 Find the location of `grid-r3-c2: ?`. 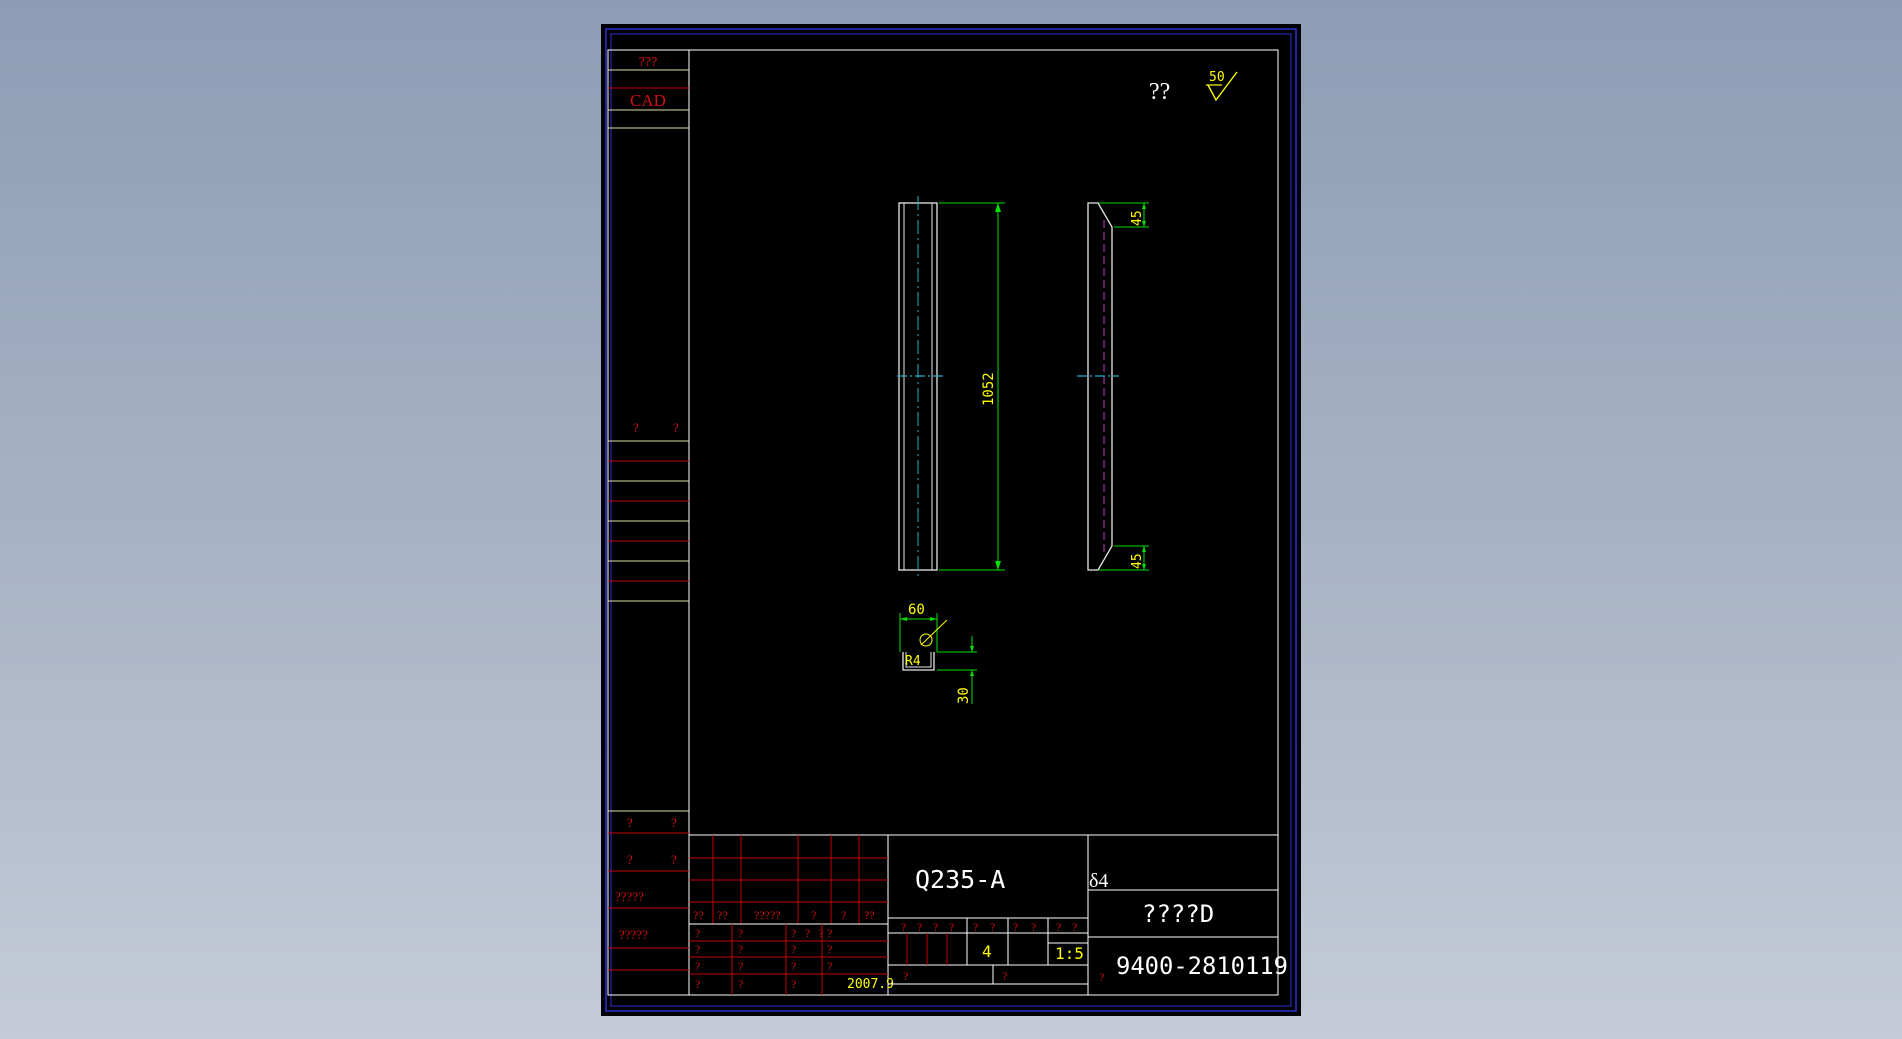

grid-r3-c2: ? is located at coordinates (740, 966).